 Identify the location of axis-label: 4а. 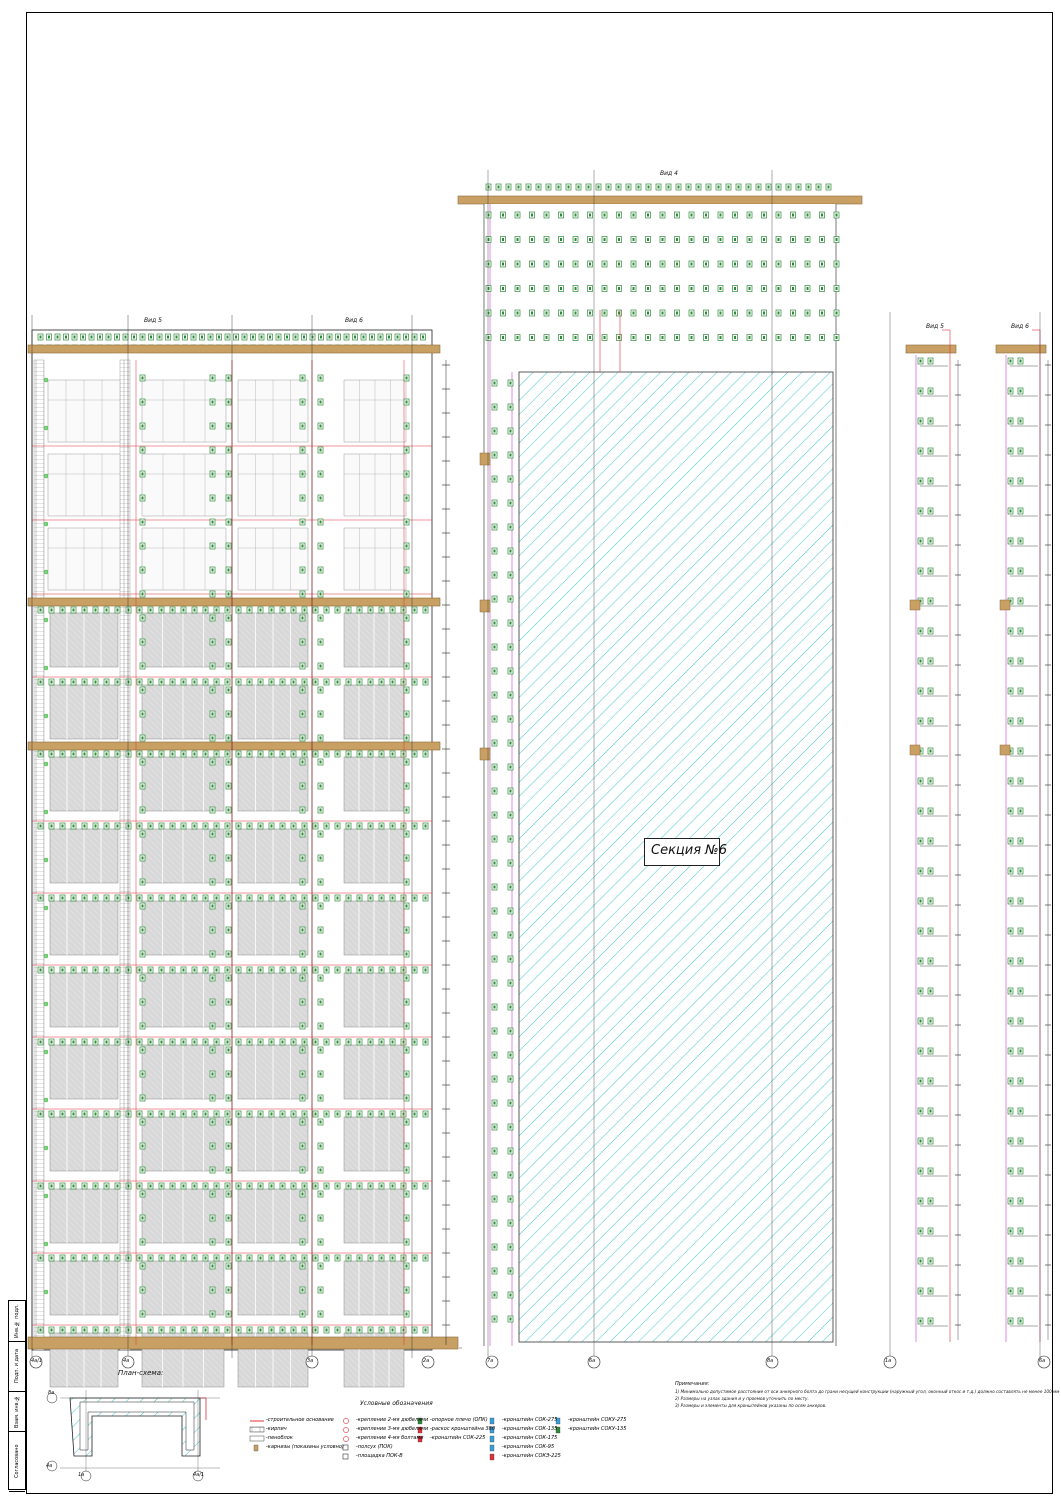
(126, 1361).